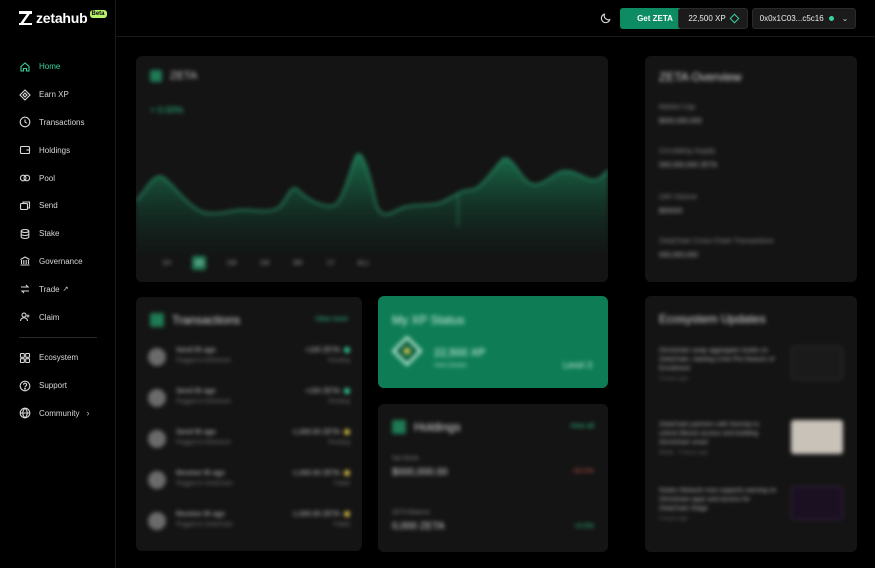 The width and height of the screenshot is (875, 568). Describe the element at coordinates (420, 472) in the screenshot. I see `holdings-value: $000,000.00` at that location.